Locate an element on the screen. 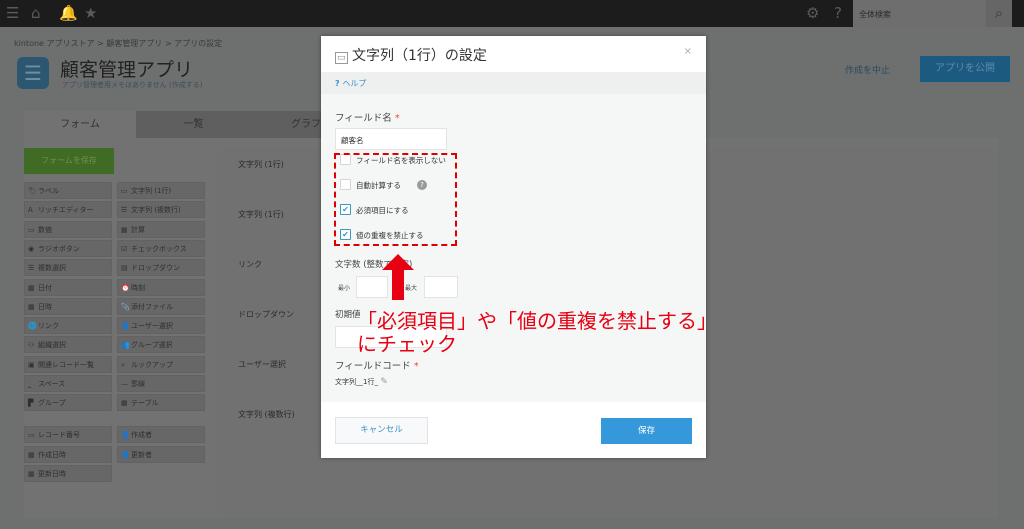  home-icon: ⌂ is located at coordinates (36, 13).